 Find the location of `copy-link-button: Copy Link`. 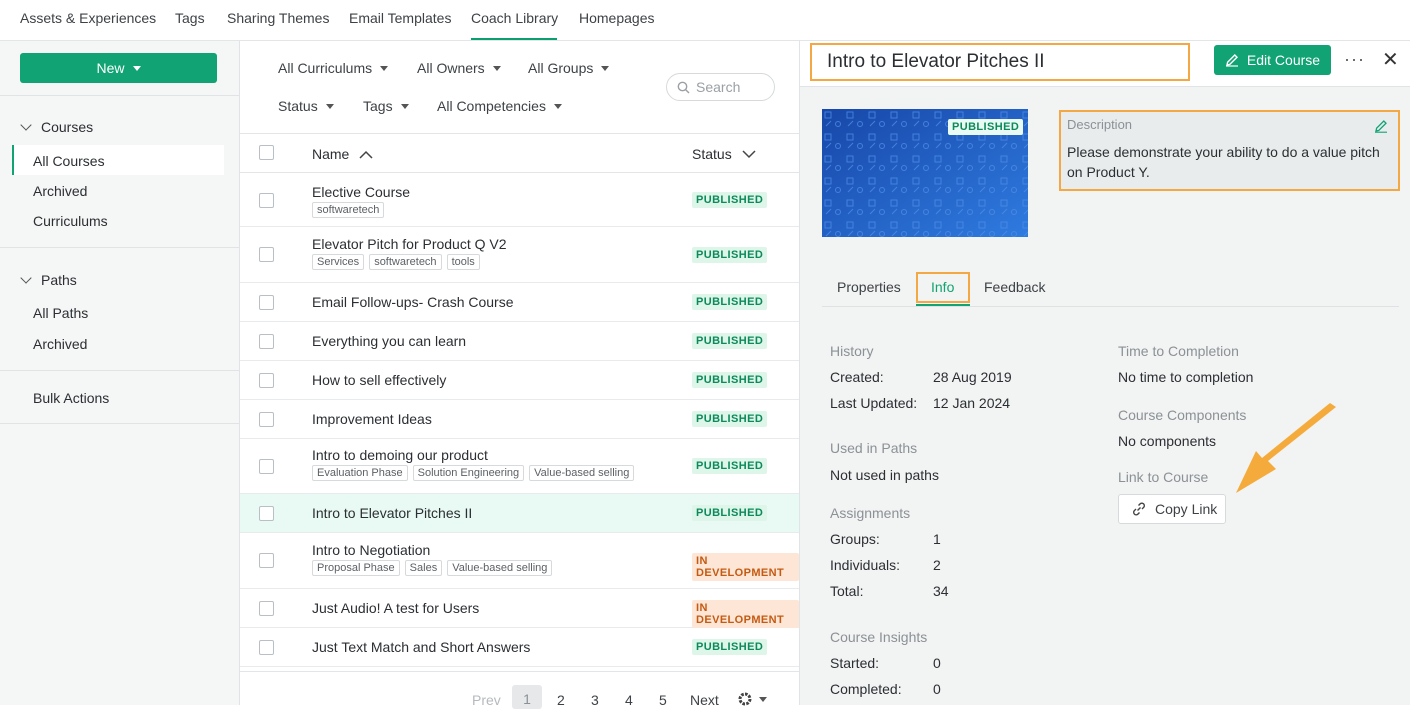

copy-link-button: Copy Link is located at coordinates (1172, 509).